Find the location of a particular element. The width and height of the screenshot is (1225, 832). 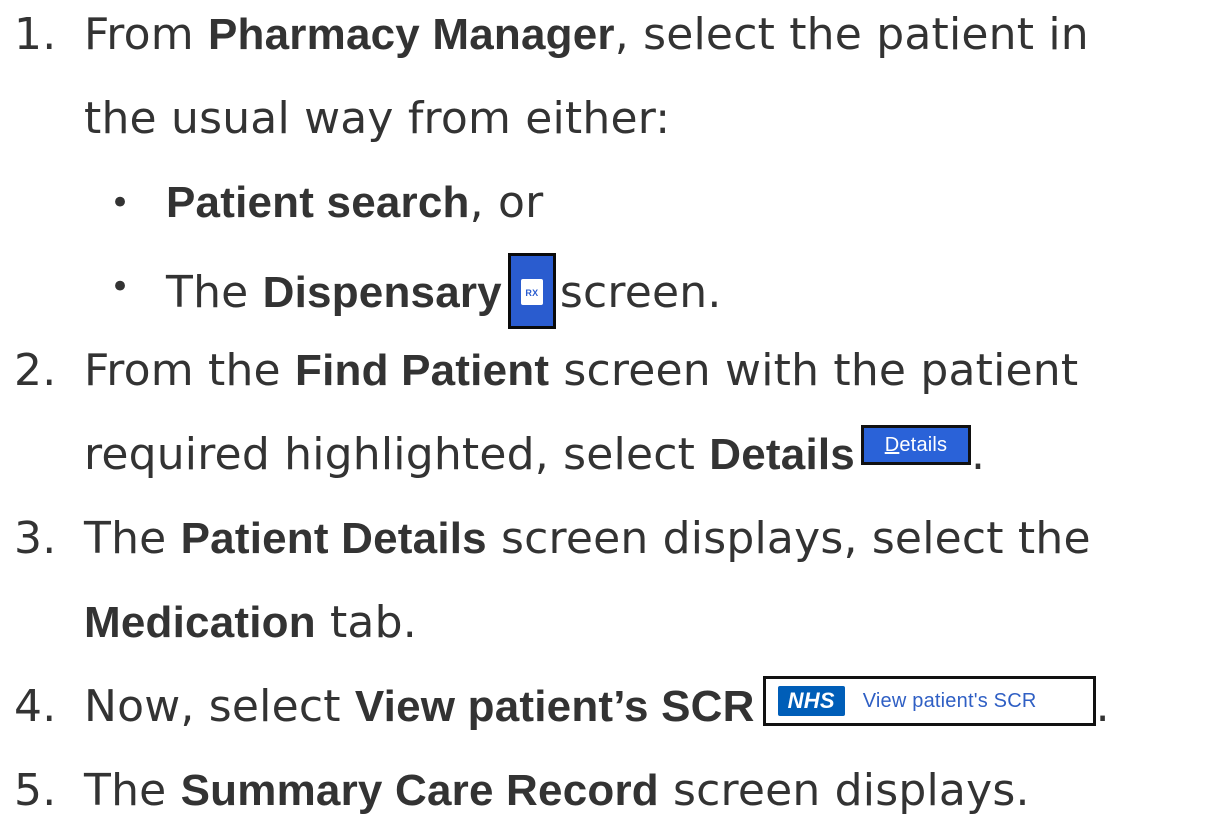

step-4-number: 4. is located at coordinates (35, 706).